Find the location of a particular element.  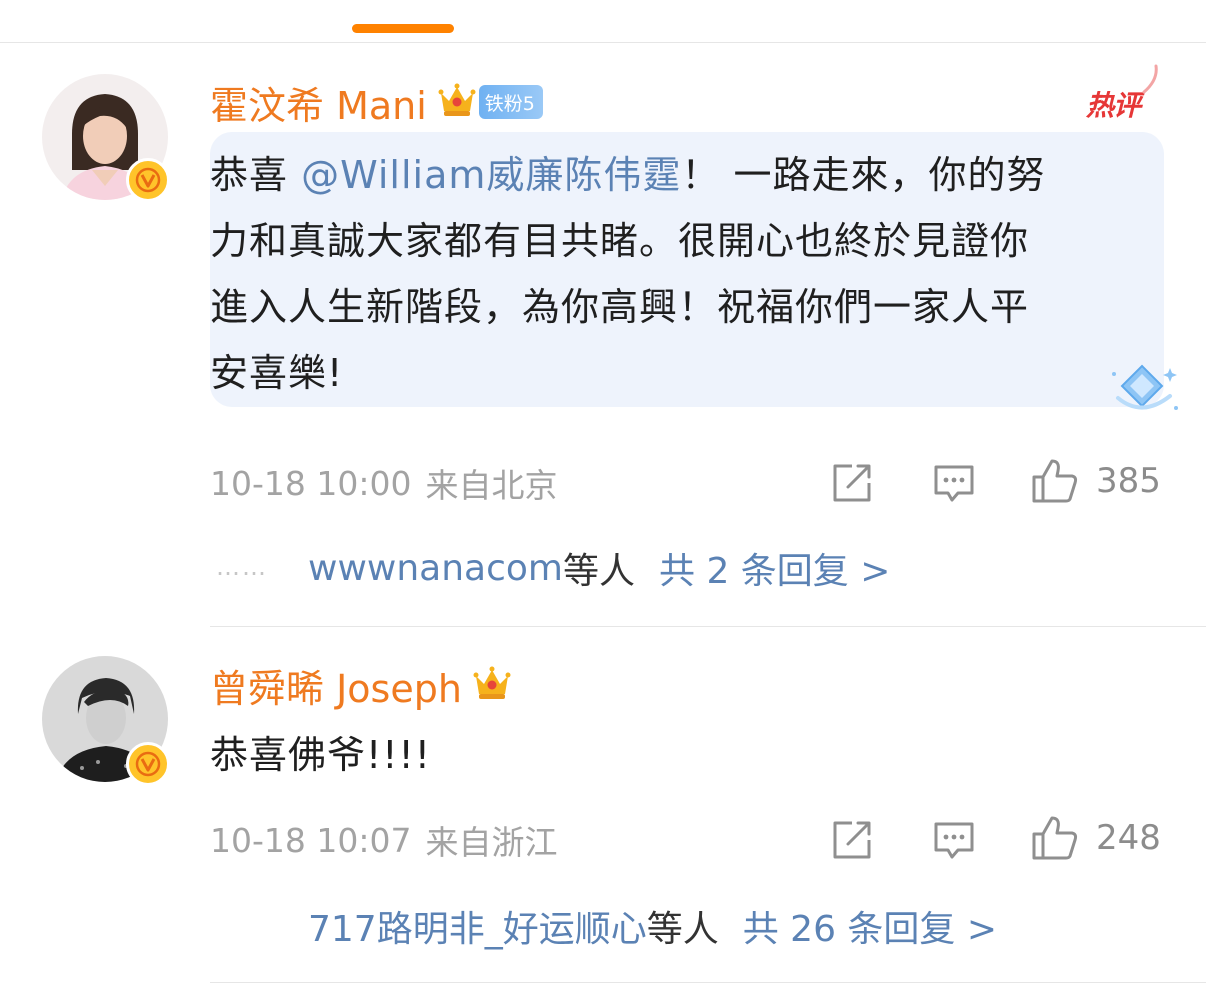

diamond-decoration-icon is located at coordinates (1145, 387).